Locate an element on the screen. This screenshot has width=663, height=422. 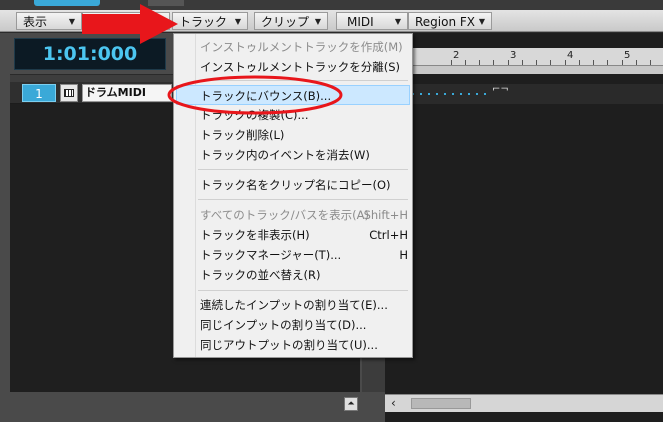
scroll-up-icon: ⏶ is located at coordinates (351, 404).